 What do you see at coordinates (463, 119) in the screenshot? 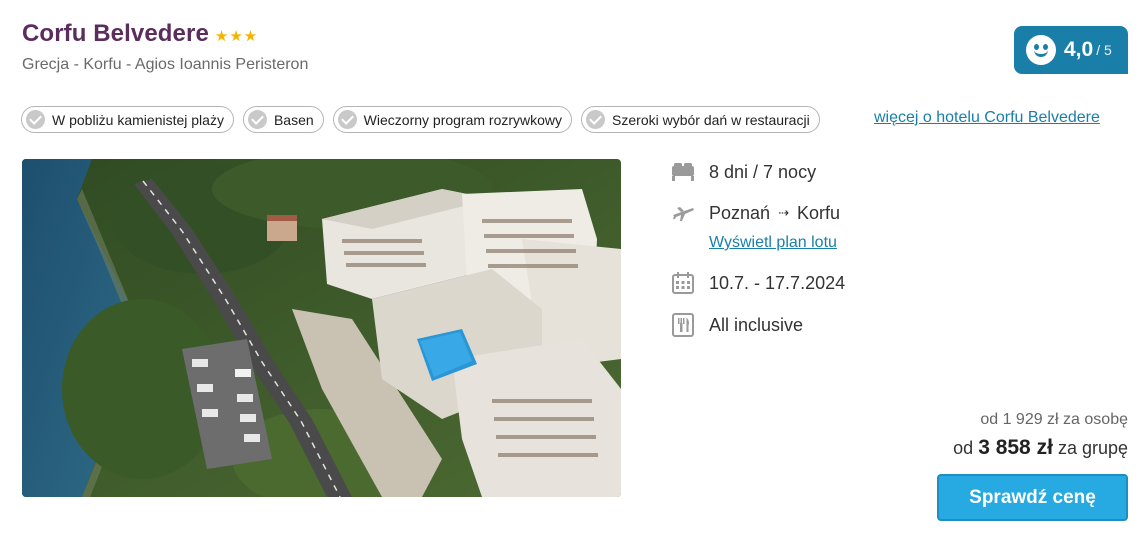
I see `amenity-tag-label: Wieczorny program rozrywkowy` at bounding box center [463, 119].